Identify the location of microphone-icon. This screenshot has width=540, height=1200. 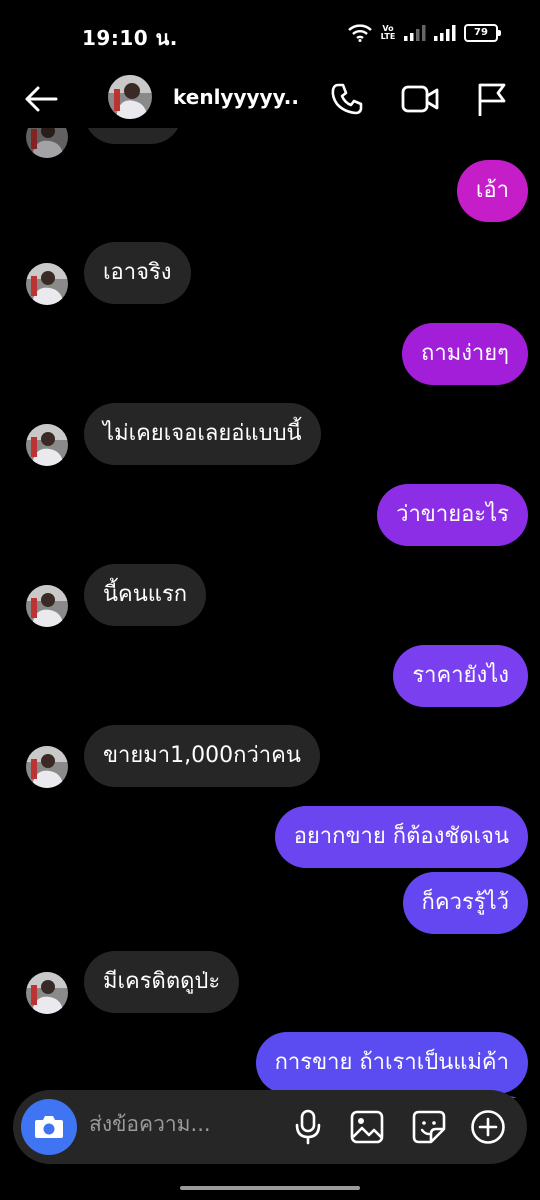
(308, 1127).